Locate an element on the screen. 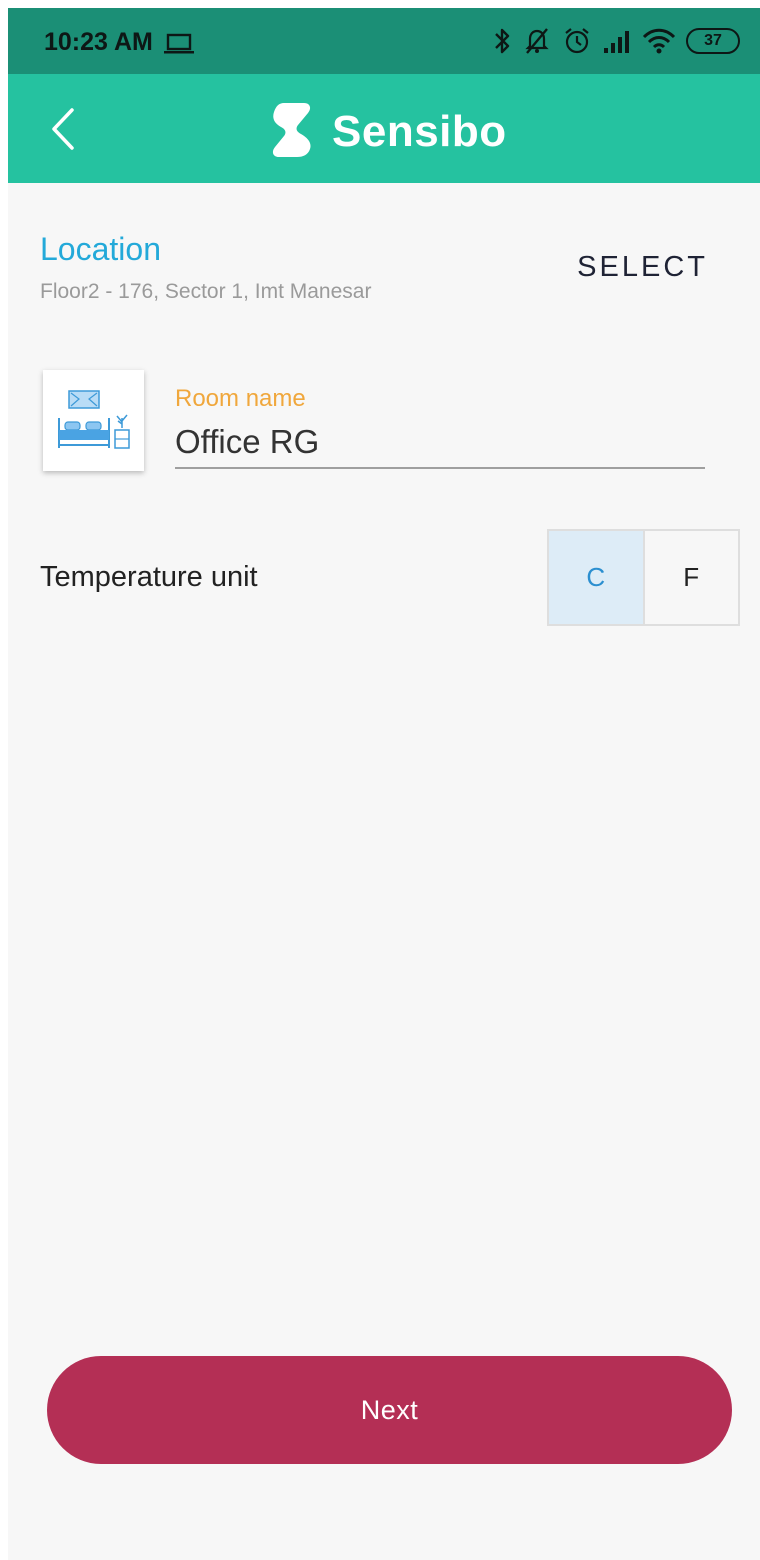 Image resolution: width=760 pixels, height=1560 pixels. app-bar: Sensibo is located at coordinates (384, 128).